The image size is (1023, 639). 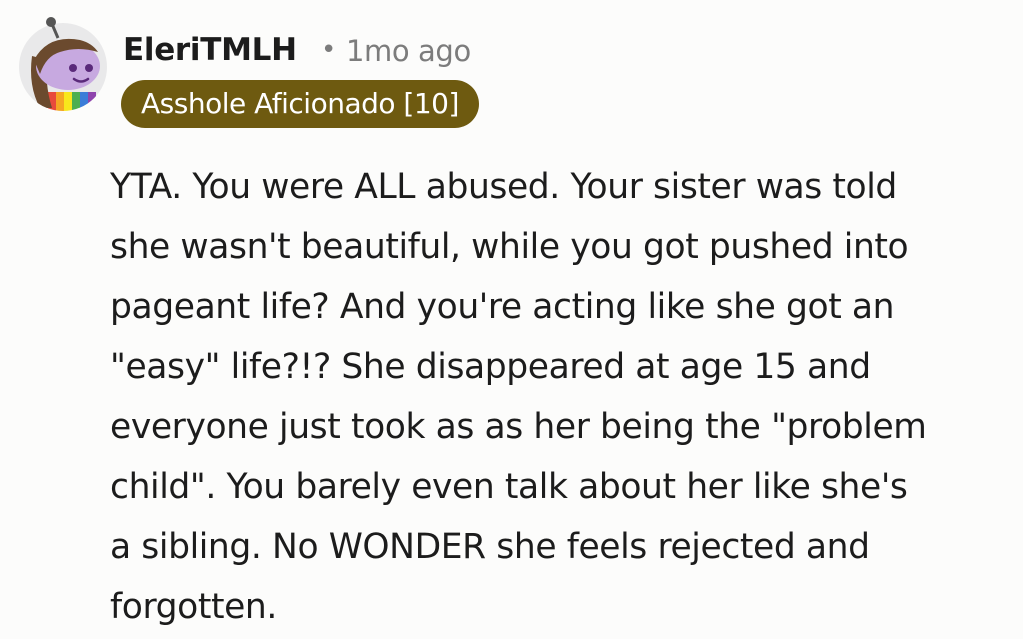 What do you see at coordinates (300, 104) in the screenshot?
I see `user-flair: Asshole Aficionado [10]` at bounding box center [300, 104].